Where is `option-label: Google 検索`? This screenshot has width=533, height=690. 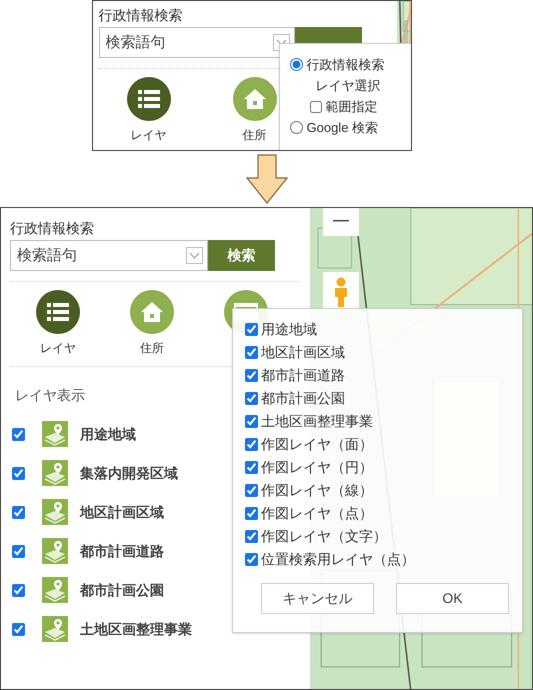 option-label: Google 検索 is located at coordinates (342, 128).